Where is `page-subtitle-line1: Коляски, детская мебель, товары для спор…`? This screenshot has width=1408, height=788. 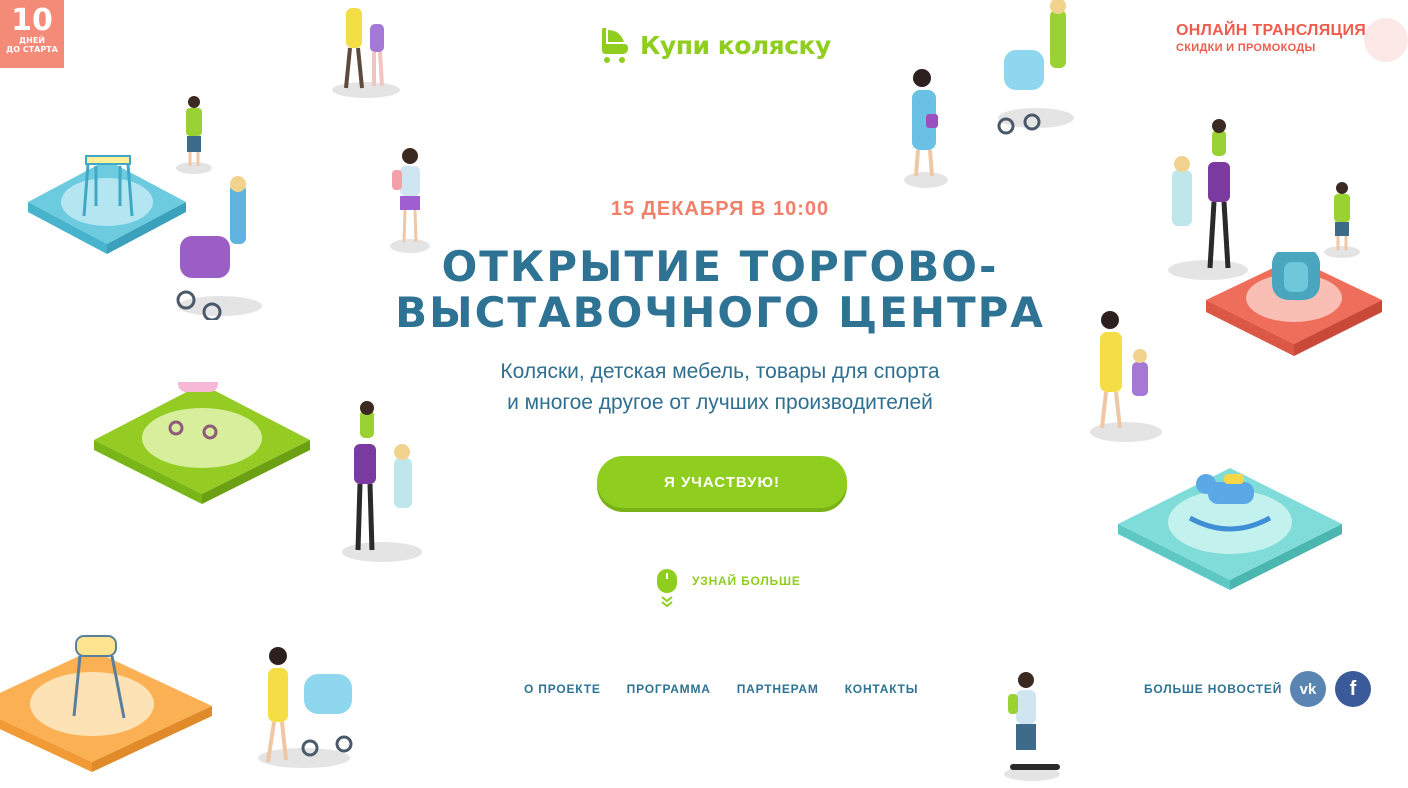
page-subtitle-line1: Коляски, детская мебель, товары для спор… is located at coordinates (720, 371).